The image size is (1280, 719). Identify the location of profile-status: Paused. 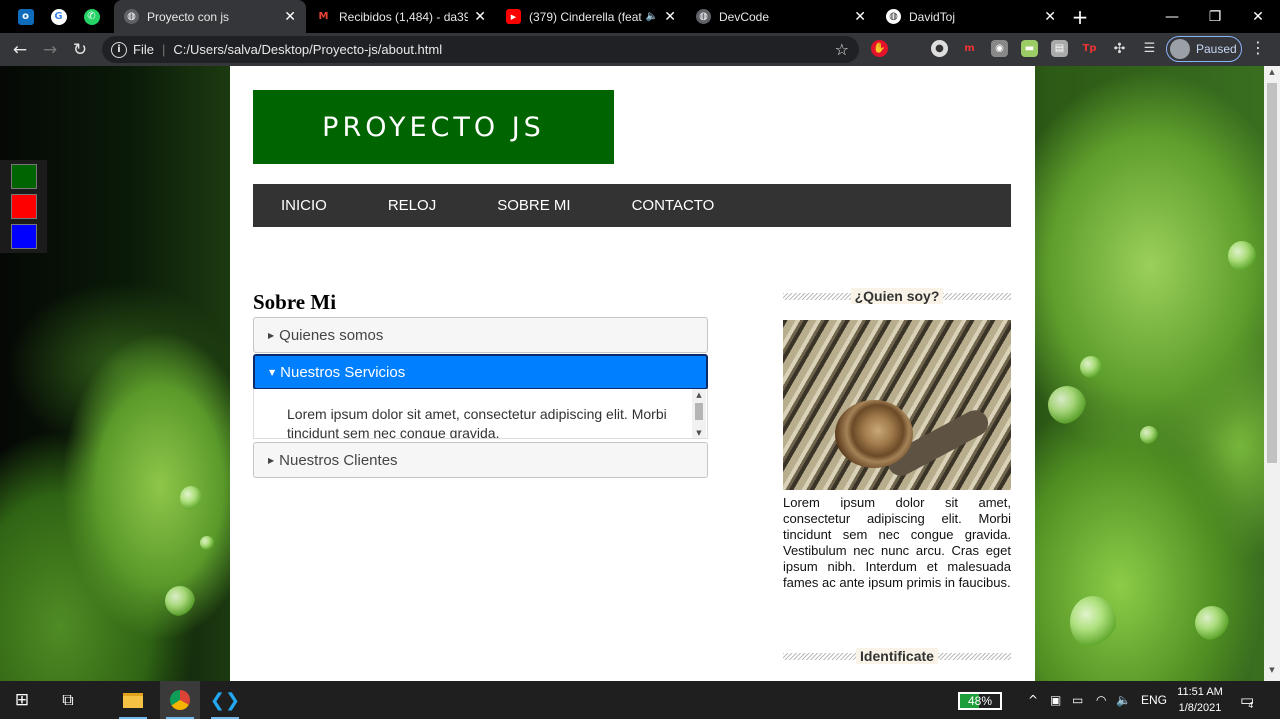
(1216, 49).